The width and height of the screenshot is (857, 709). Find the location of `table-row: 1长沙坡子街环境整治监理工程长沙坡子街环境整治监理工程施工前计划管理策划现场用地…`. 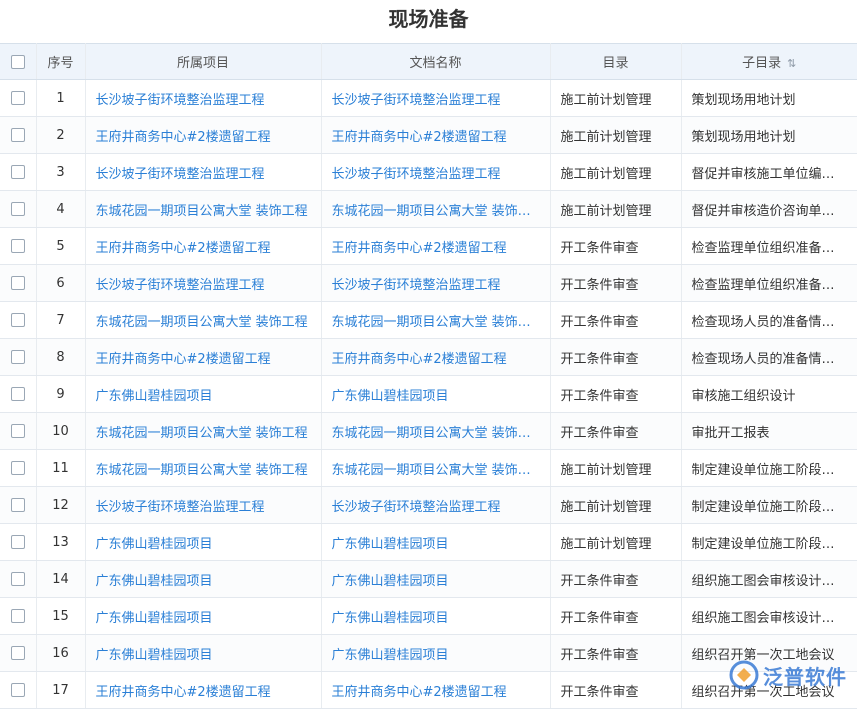

table-row: 1长沙坡子街环境整治监理工程长沙坡子街环境整治监理工程施工前计划管理策划现场用地… is located at coordinates (428, 98).